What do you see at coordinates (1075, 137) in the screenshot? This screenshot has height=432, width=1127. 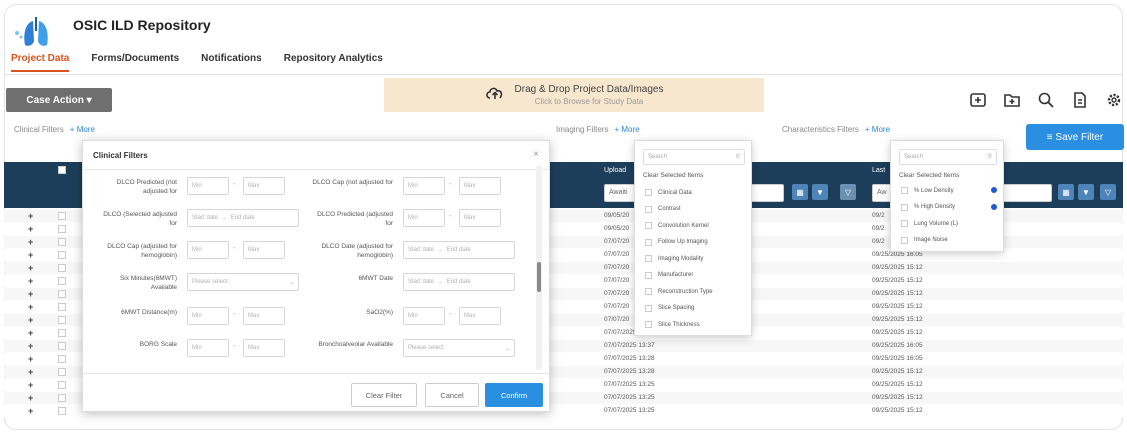 I see `save-filter-button: ≡ Save Filter` at bounding box center [1075, 137].